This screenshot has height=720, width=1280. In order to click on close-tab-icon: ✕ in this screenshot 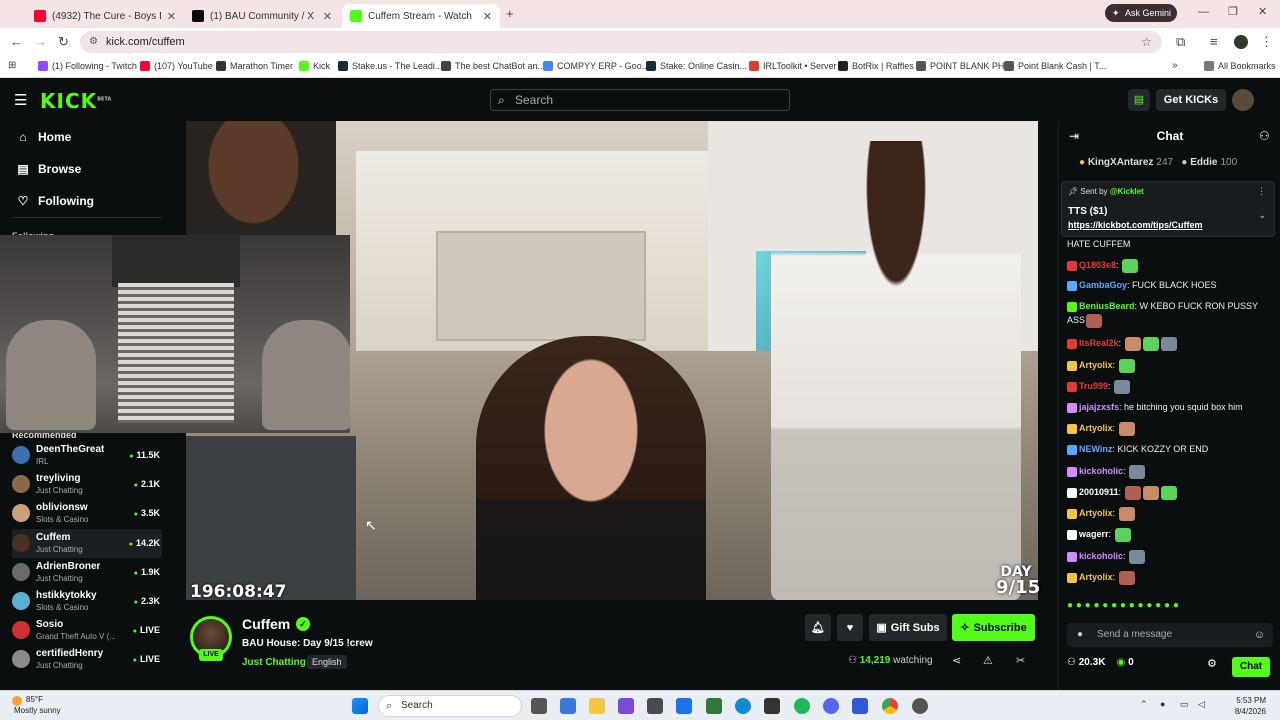, I will do `click(171, 16)`.